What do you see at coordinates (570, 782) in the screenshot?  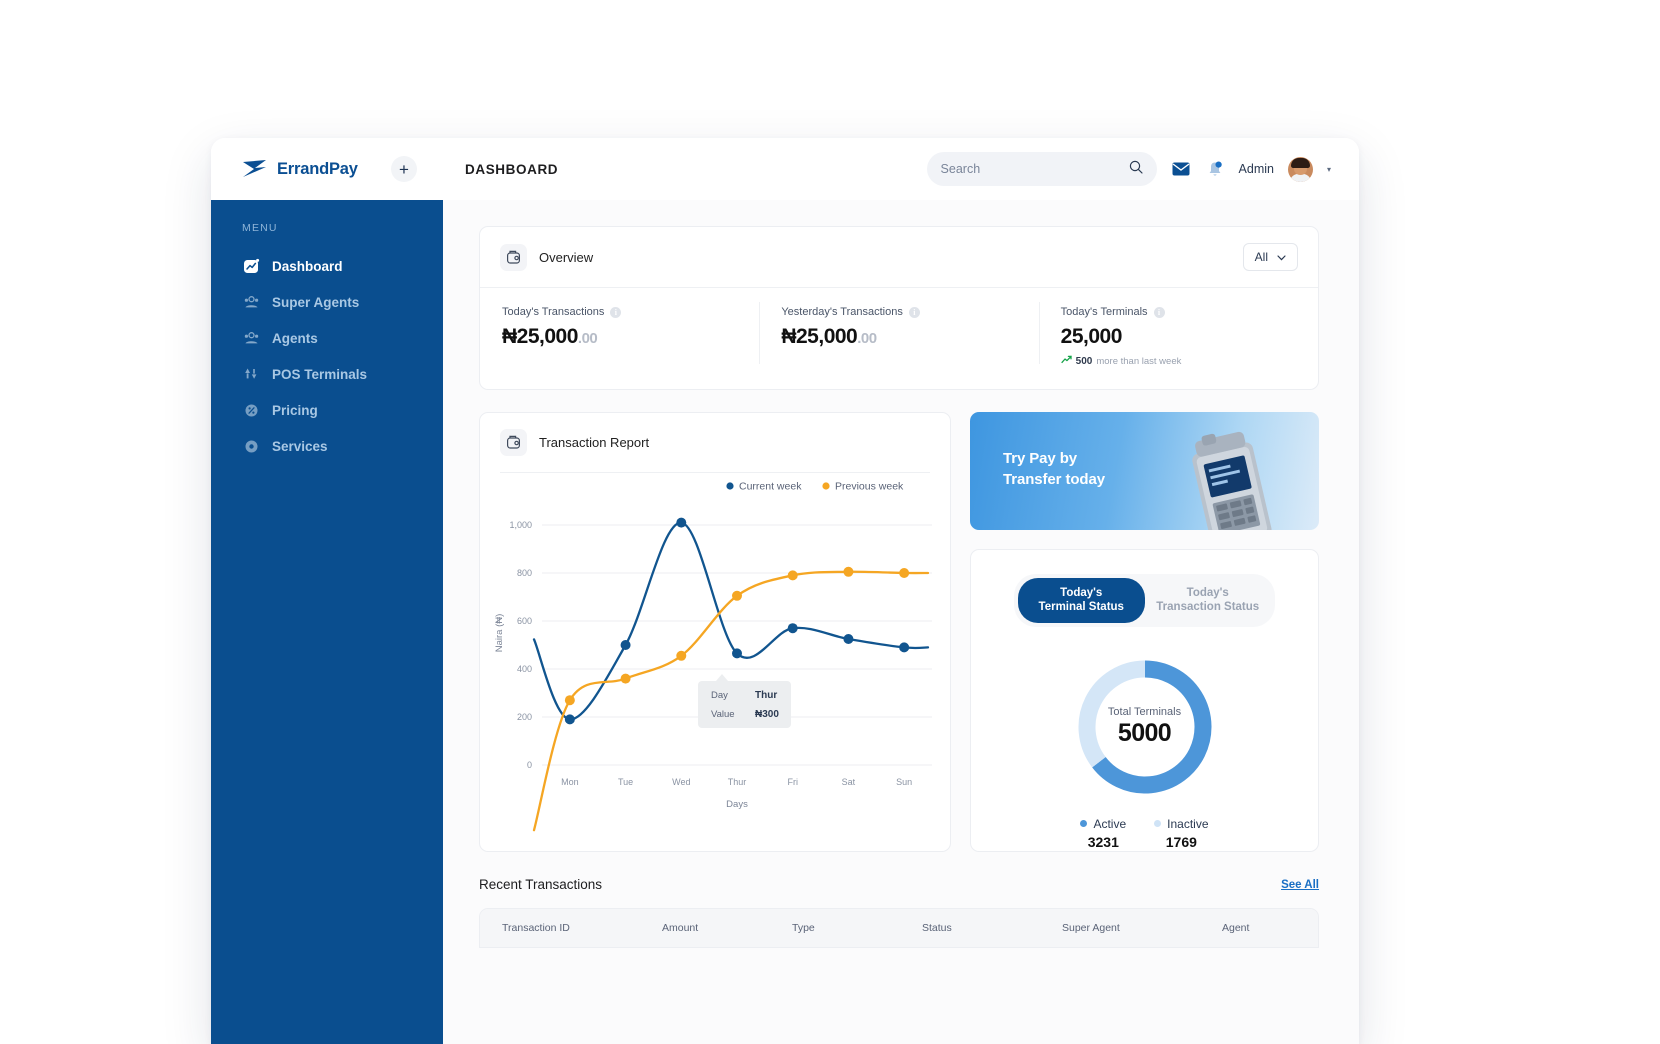 I see `svg-text: Mon` at bounding box center [570, 782].